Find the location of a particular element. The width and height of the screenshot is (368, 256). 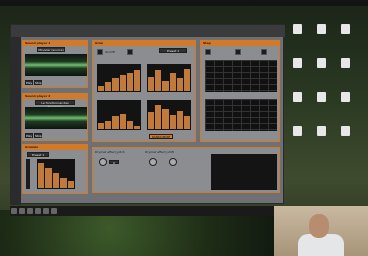

pitch-effect-label: Drymet effect_pitch is located at coordinates (110, 152).